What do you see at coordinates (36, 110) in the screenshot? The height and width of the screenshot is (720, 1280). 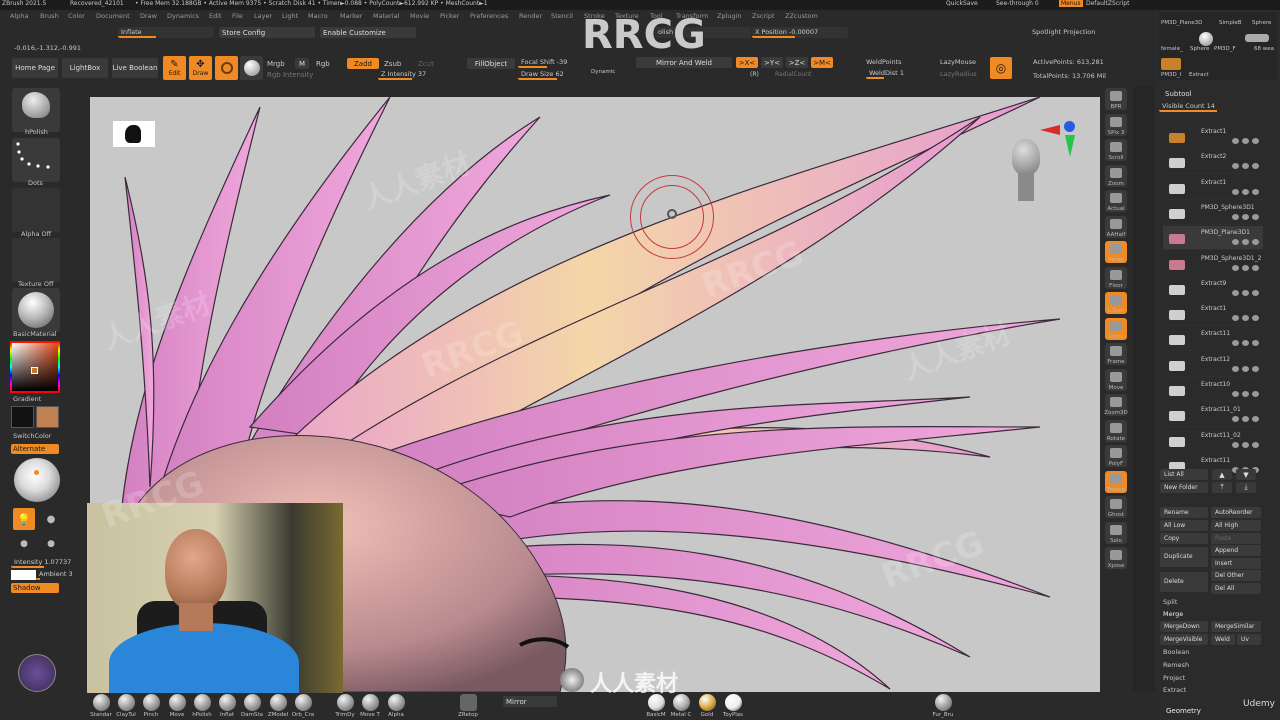 I see `brush-thumbnail` at bounding box center [36, 110].